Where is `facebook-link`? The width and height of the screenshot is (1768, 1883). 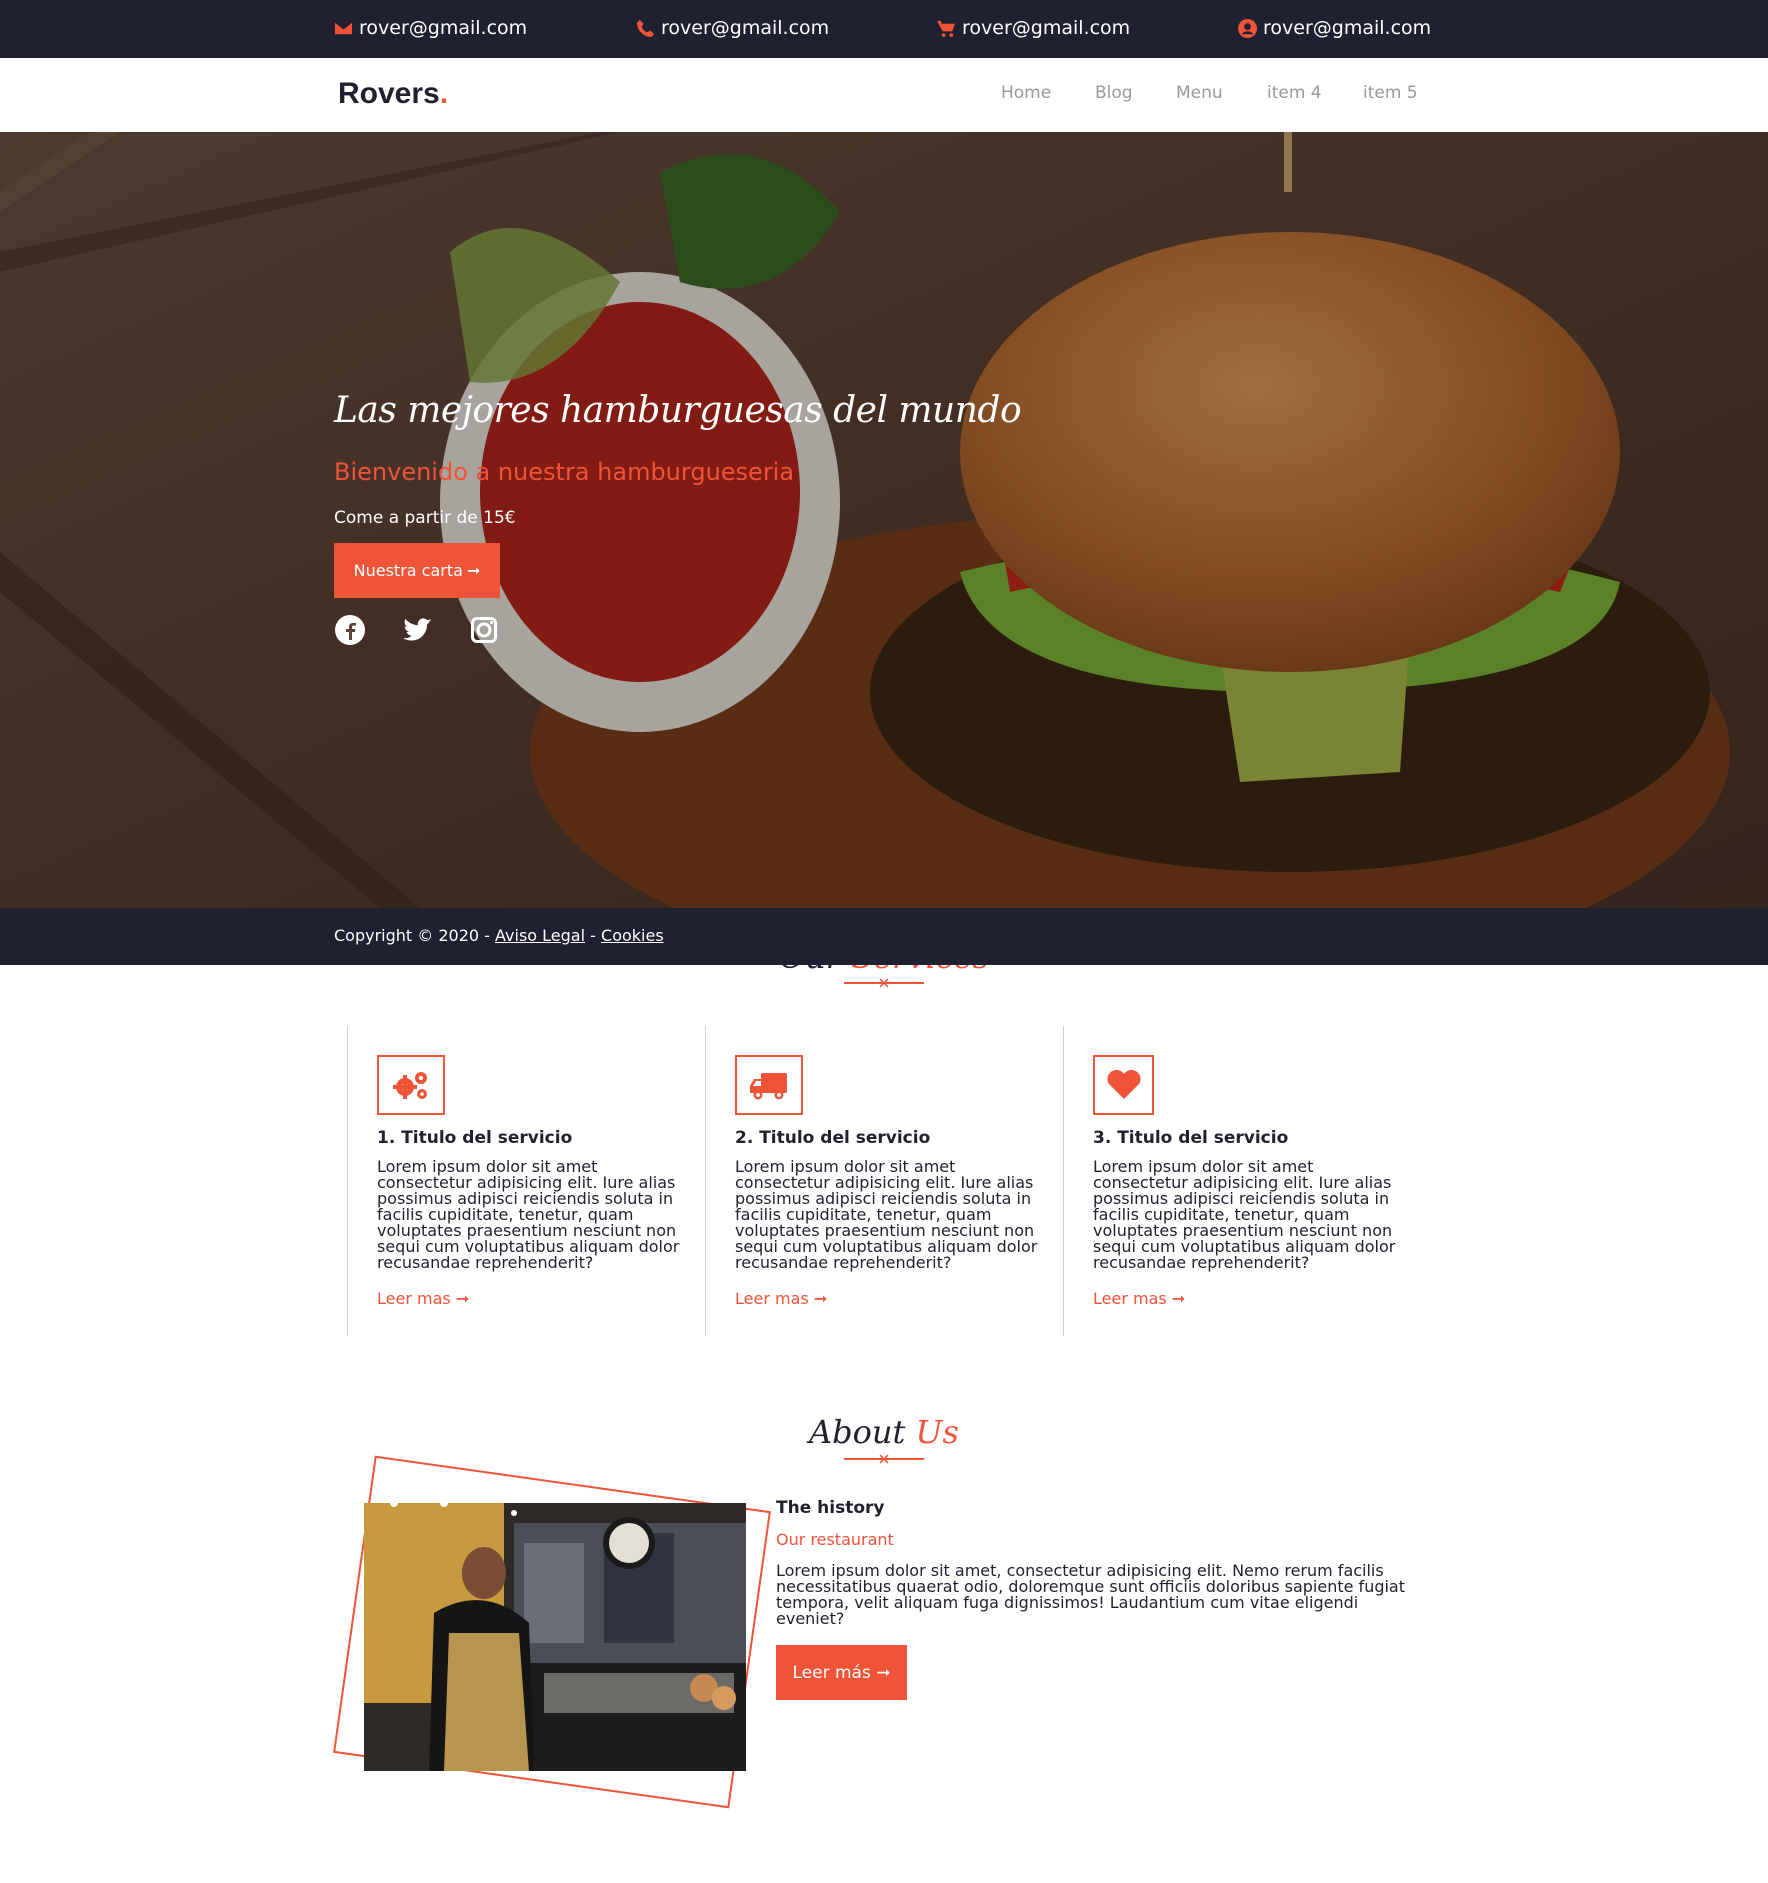 facebook-link is located at coordinates (350, 630).